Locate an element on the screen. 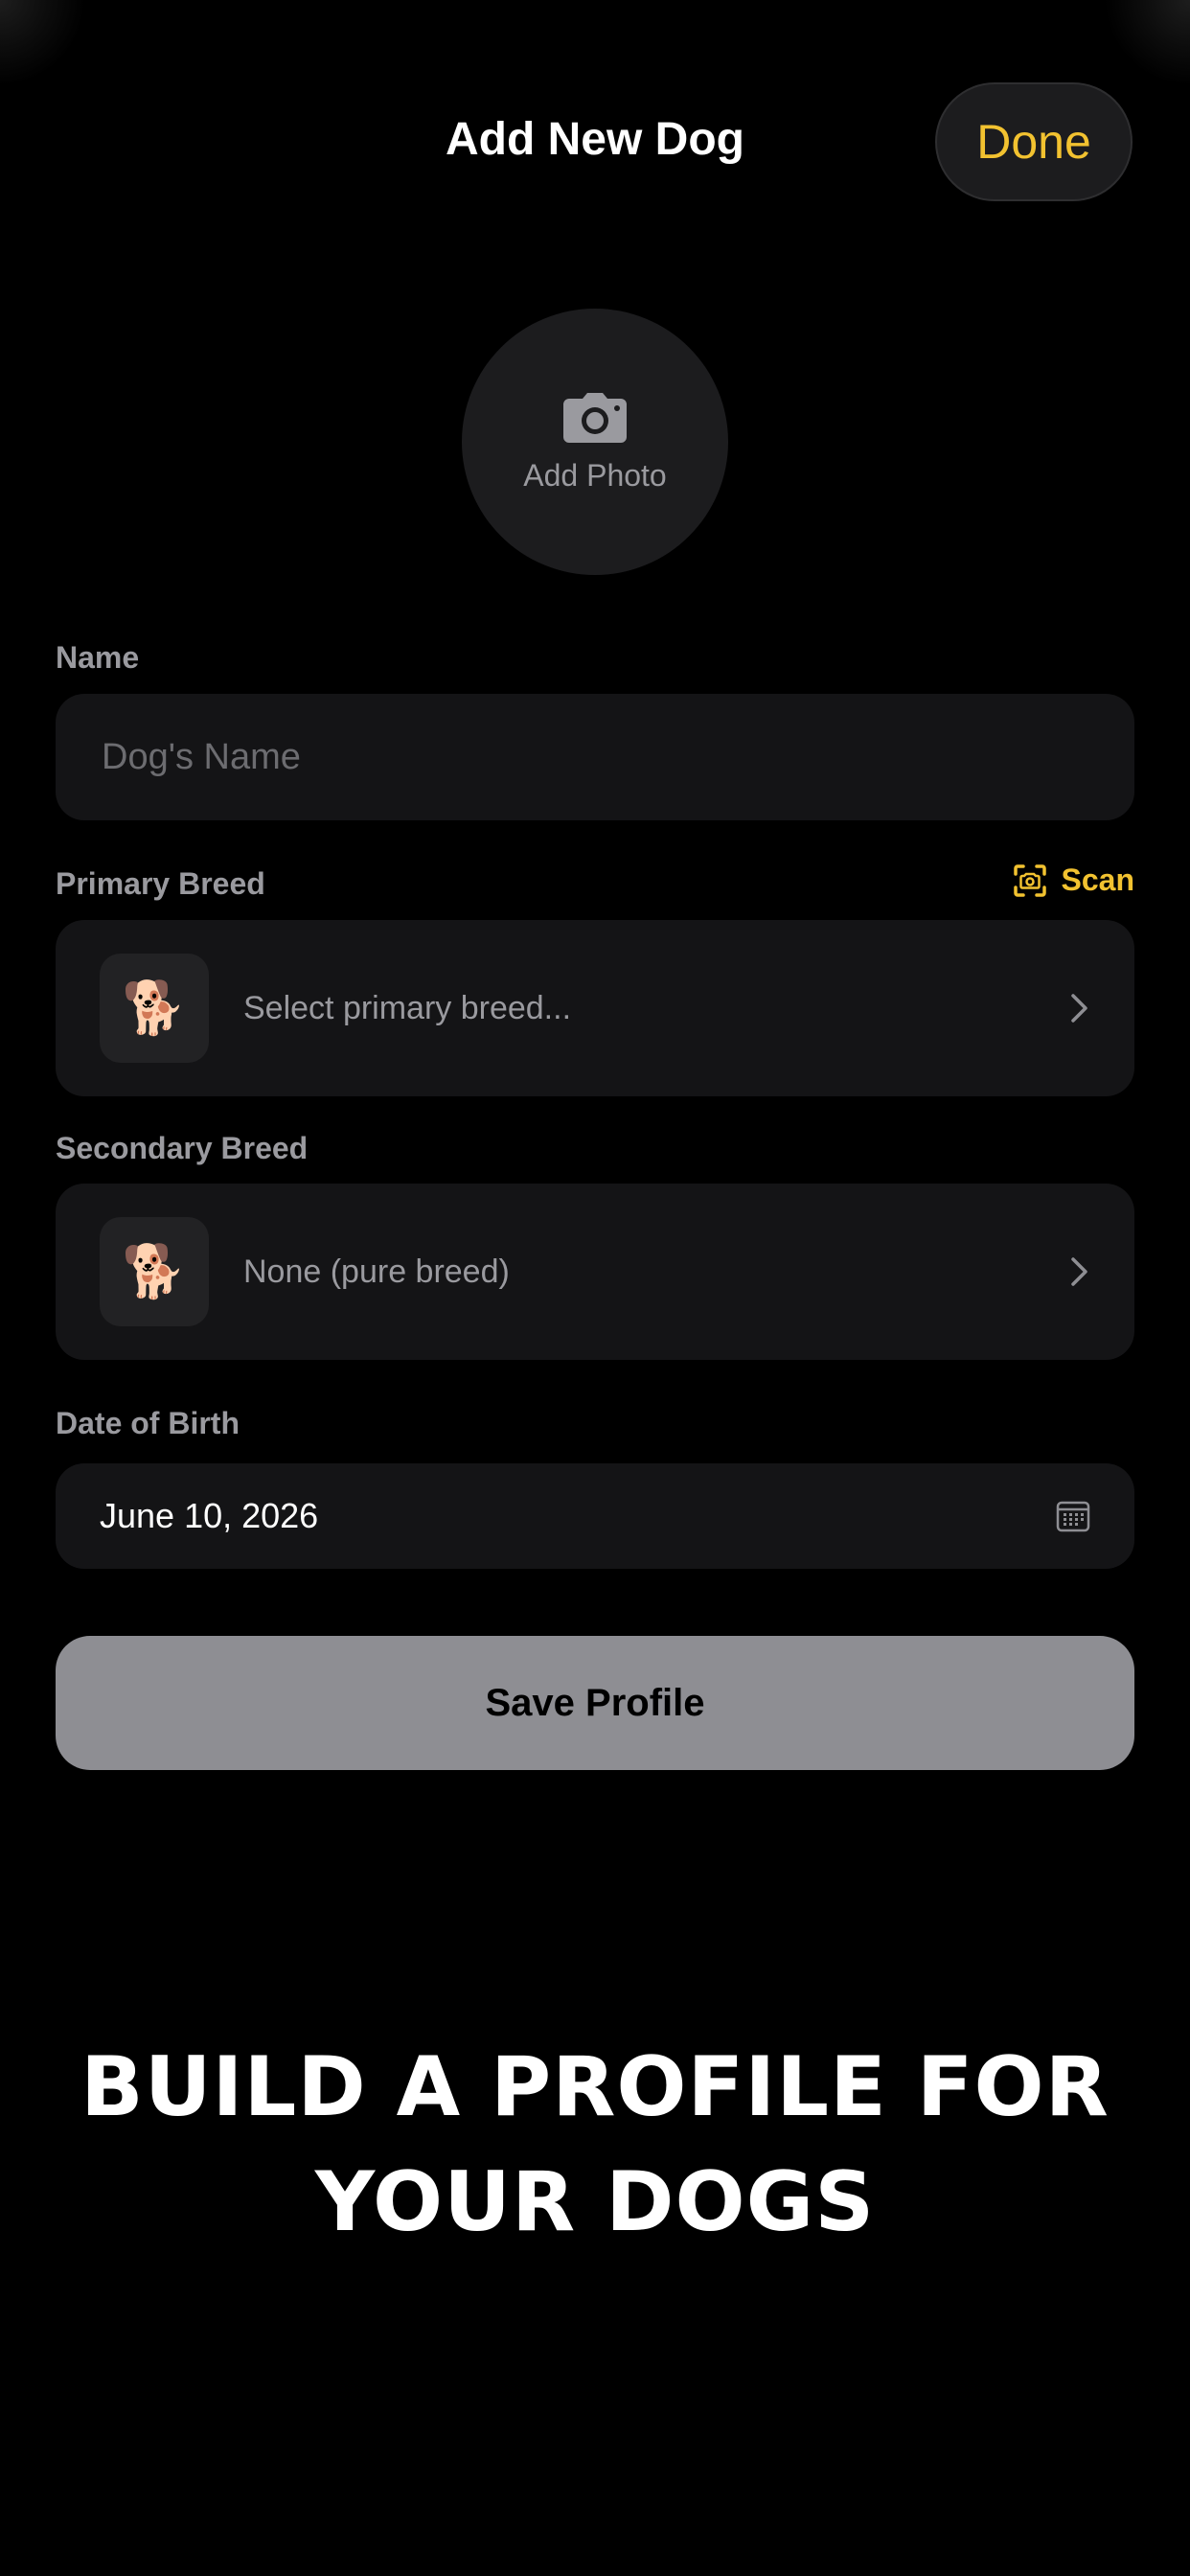  date-of-birth-value: June 10, 2026 is located at coordinates (210, 1515).